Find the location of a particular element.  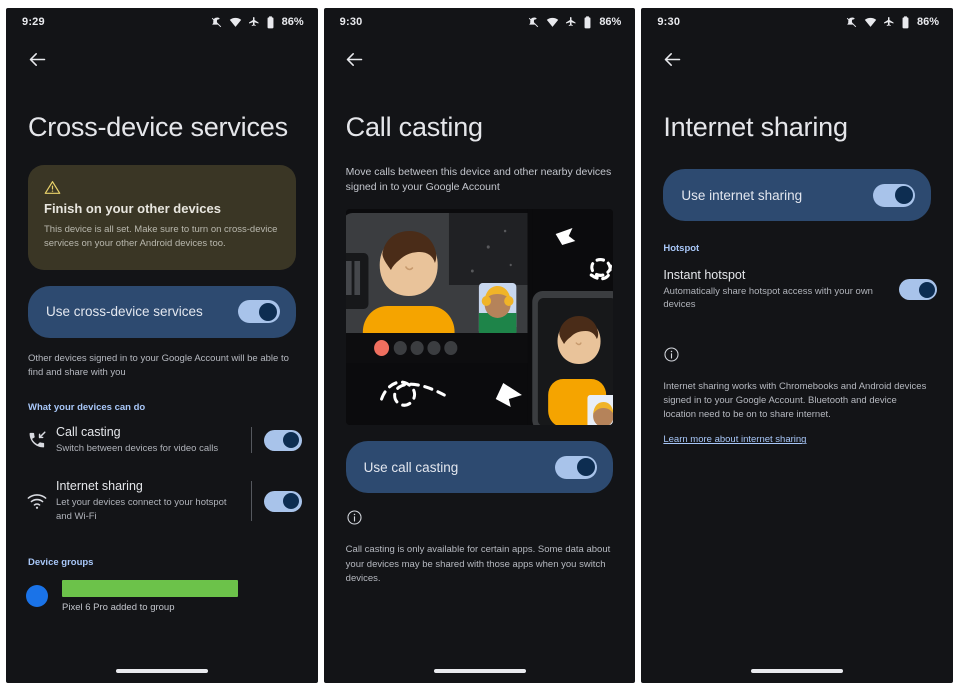

use-call-casting-card: Use call casting is located at coordinates (479, 467).